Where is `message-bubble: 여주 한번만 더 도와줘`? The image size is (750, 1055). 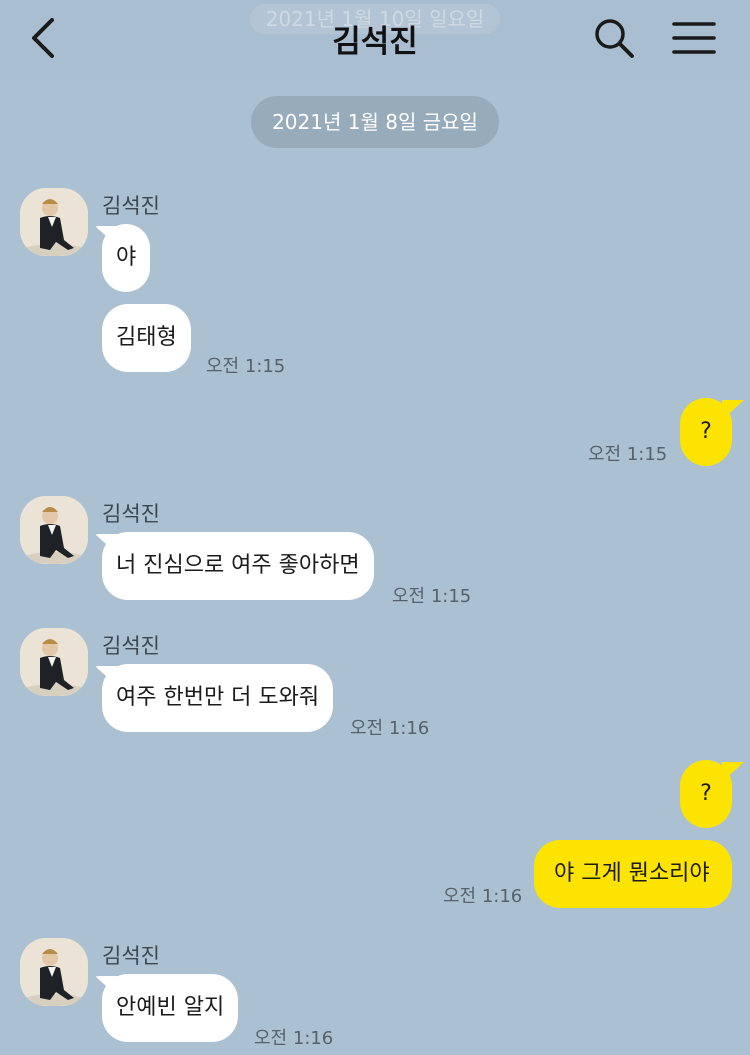
message-bubble: 여주 한번만 더 도와줘 is located at coordinates (218, 698).